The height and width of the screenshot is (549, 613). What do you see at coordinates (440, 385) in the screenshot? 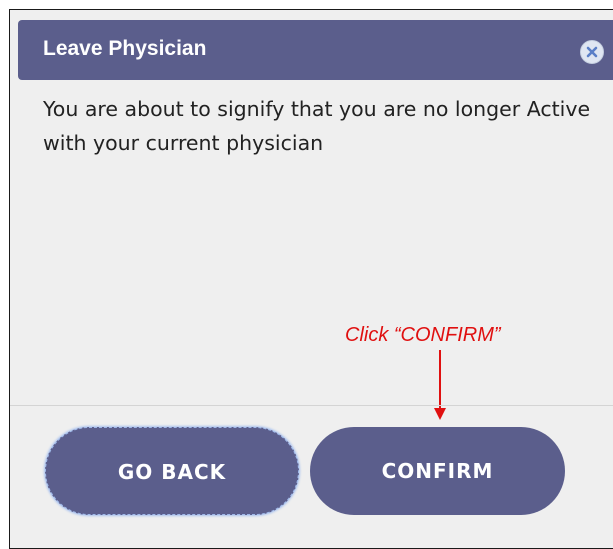
I see `arrow-down-icon` at bounding box center [440, 385].